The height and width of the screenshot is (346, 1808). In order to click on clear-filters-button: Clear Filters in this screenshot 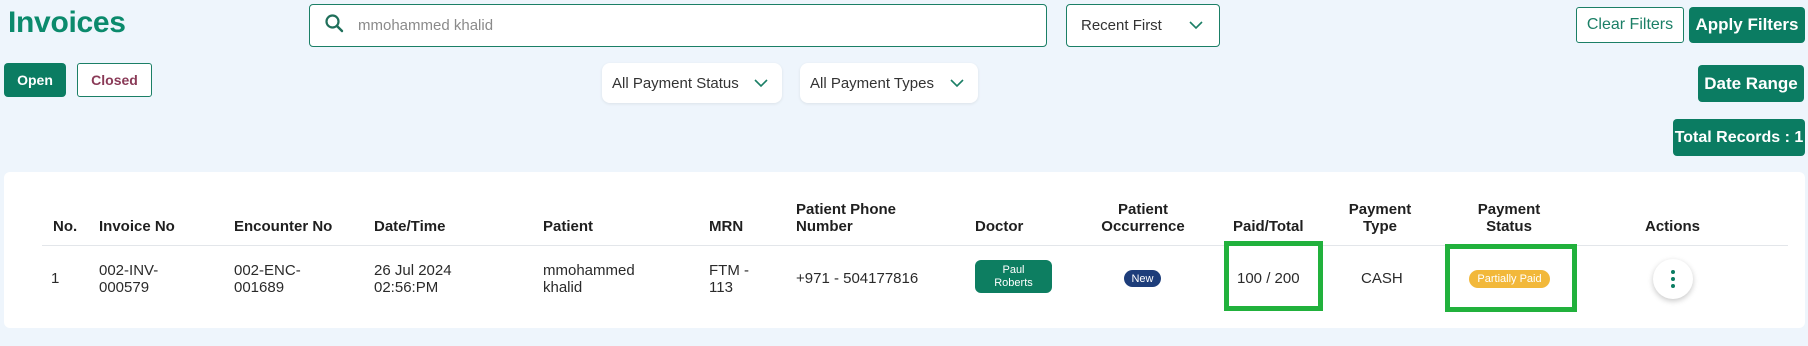, I will do `click(1630, 25)`.